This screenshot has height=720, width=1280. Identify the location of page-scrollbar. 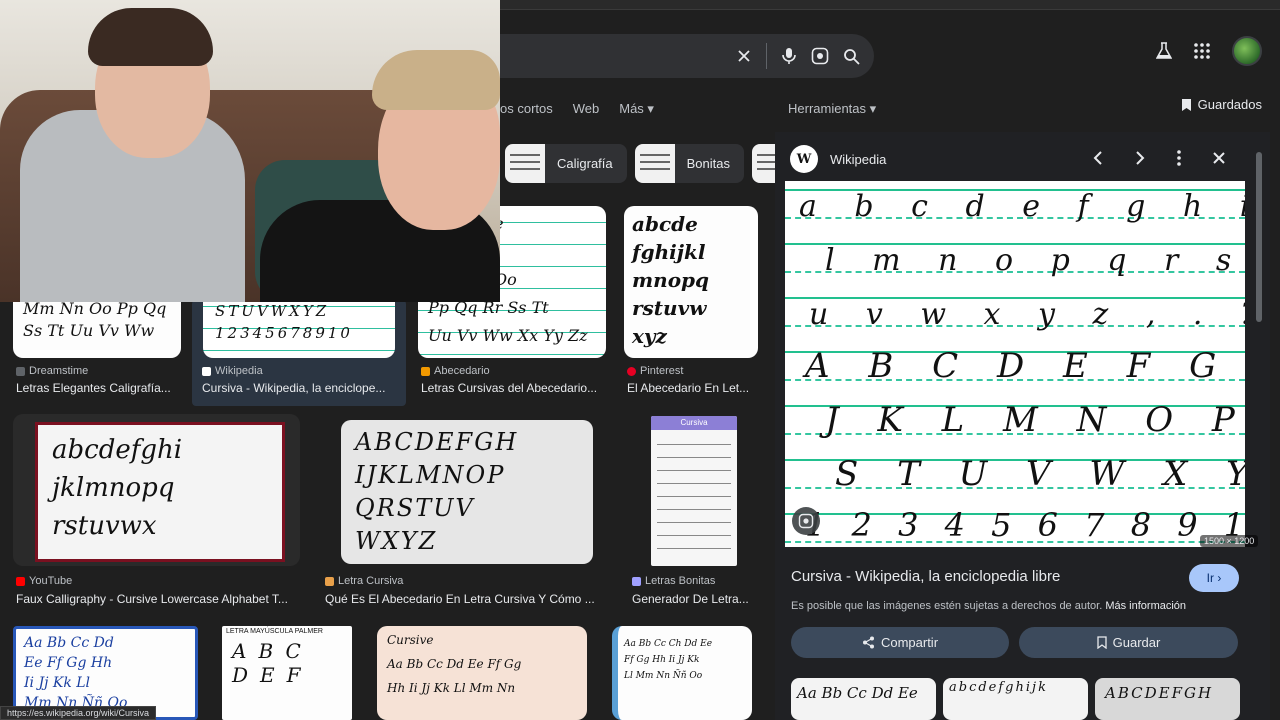
(1259, 430).